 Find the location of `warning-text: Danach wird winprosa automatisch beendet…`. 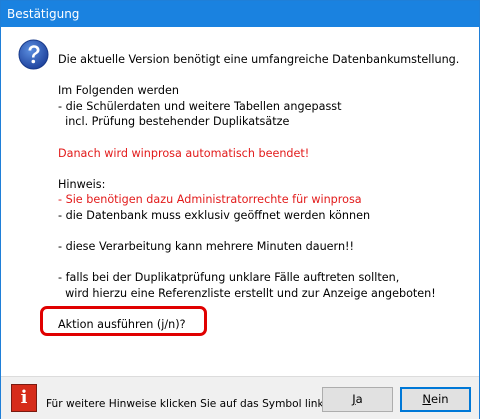

warning-text: Danach wird winprosa automatisch beendet… is located at coordinates (184, 153).